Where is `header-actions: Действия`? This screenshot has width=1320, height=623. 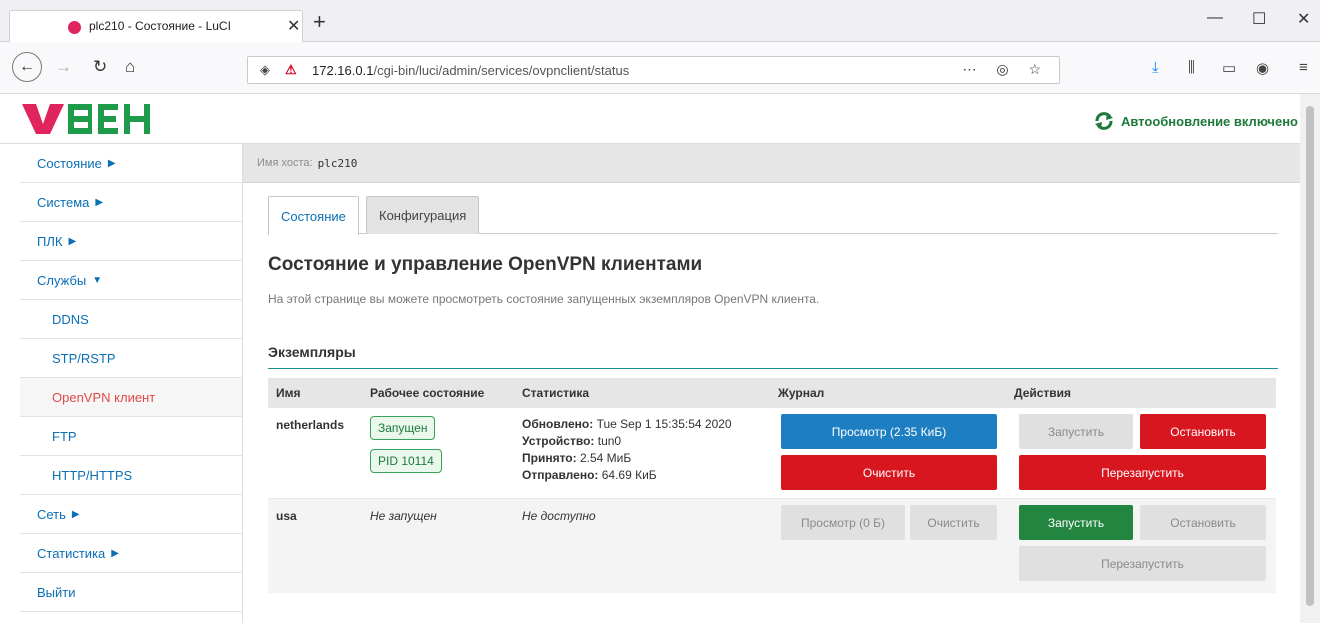 header-actions: Действия is located at coordinates (1043, 393).